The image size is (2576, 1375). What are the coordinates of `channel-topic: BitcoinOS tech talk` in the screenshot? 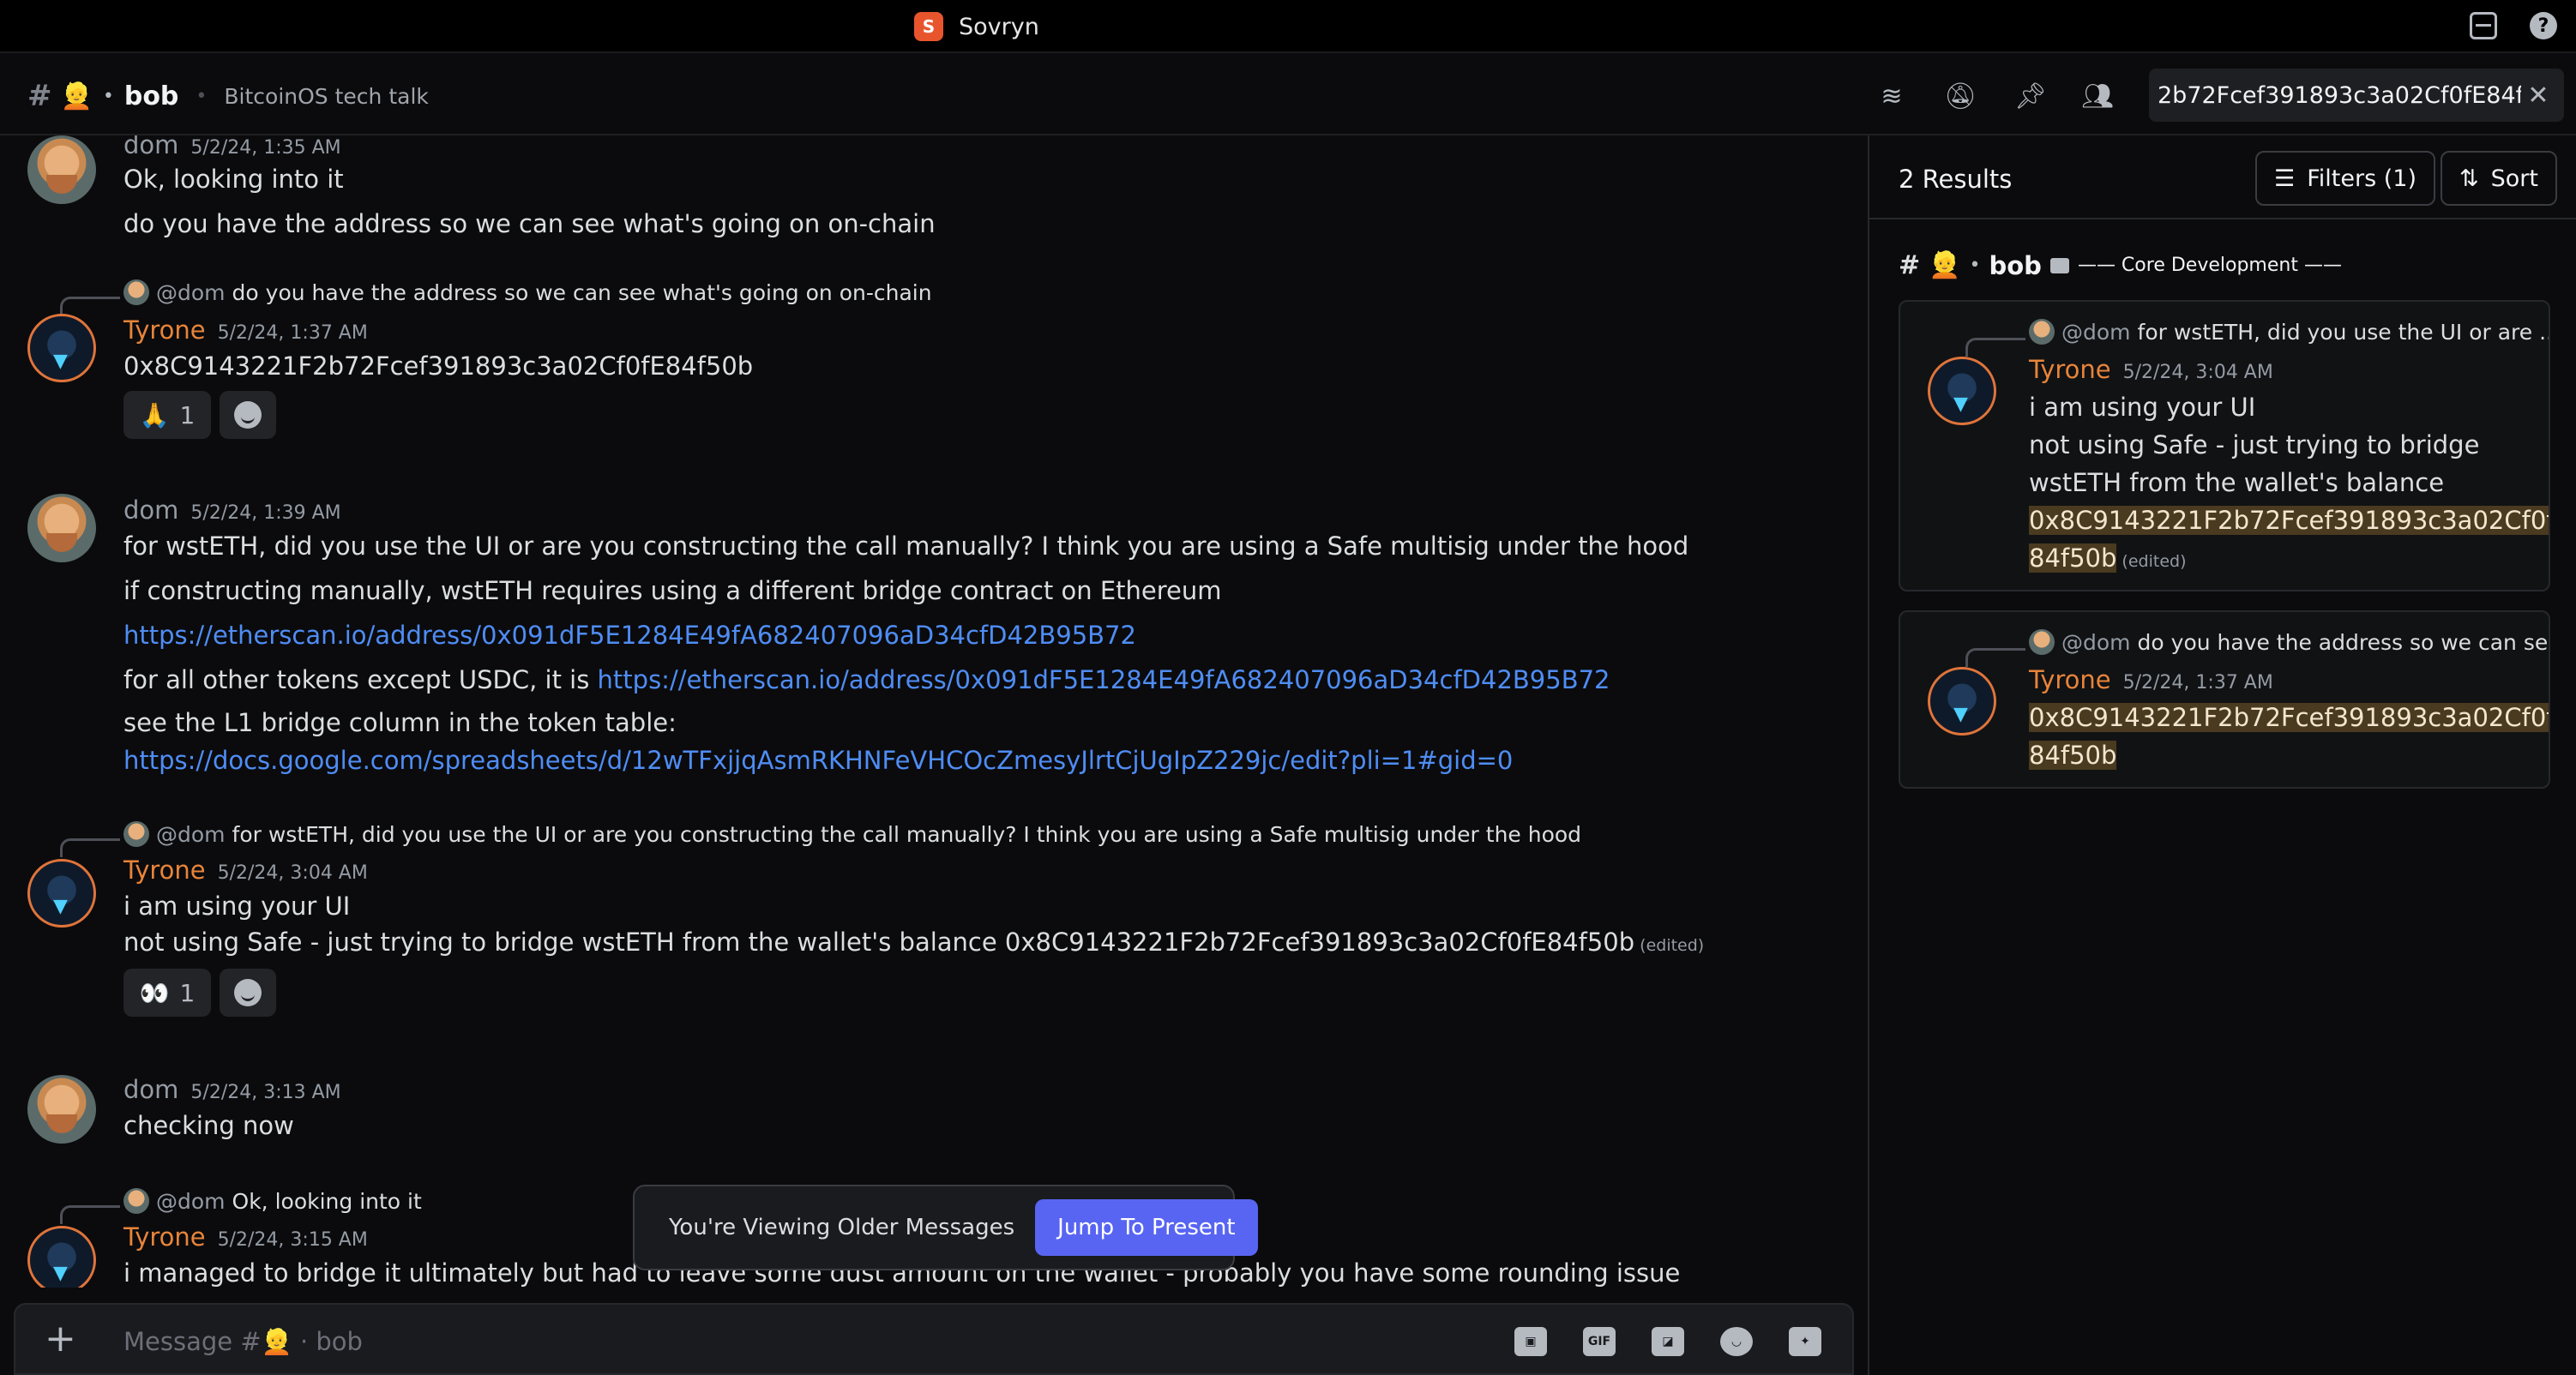 It's located at (326, 96).